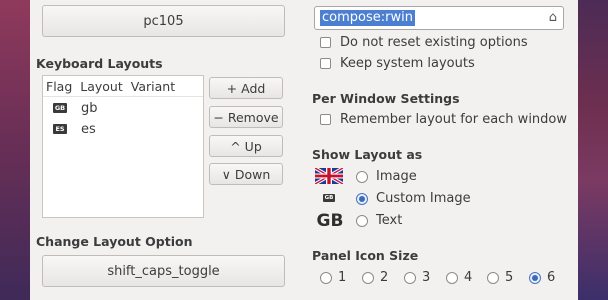 The height and width of the screenshot is (300, 608). I want to click on keep-system-layouts-checkbox: Keep system layouts, so click(397, 63).